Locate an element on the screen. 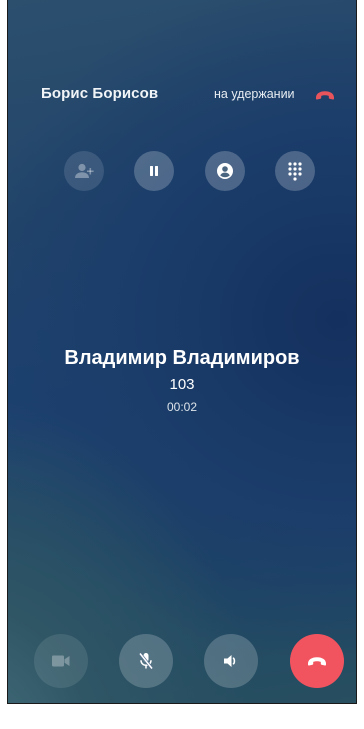  active-call-info: Владимир Владимиров 103 00:02 is located at coordinates (182, 380).